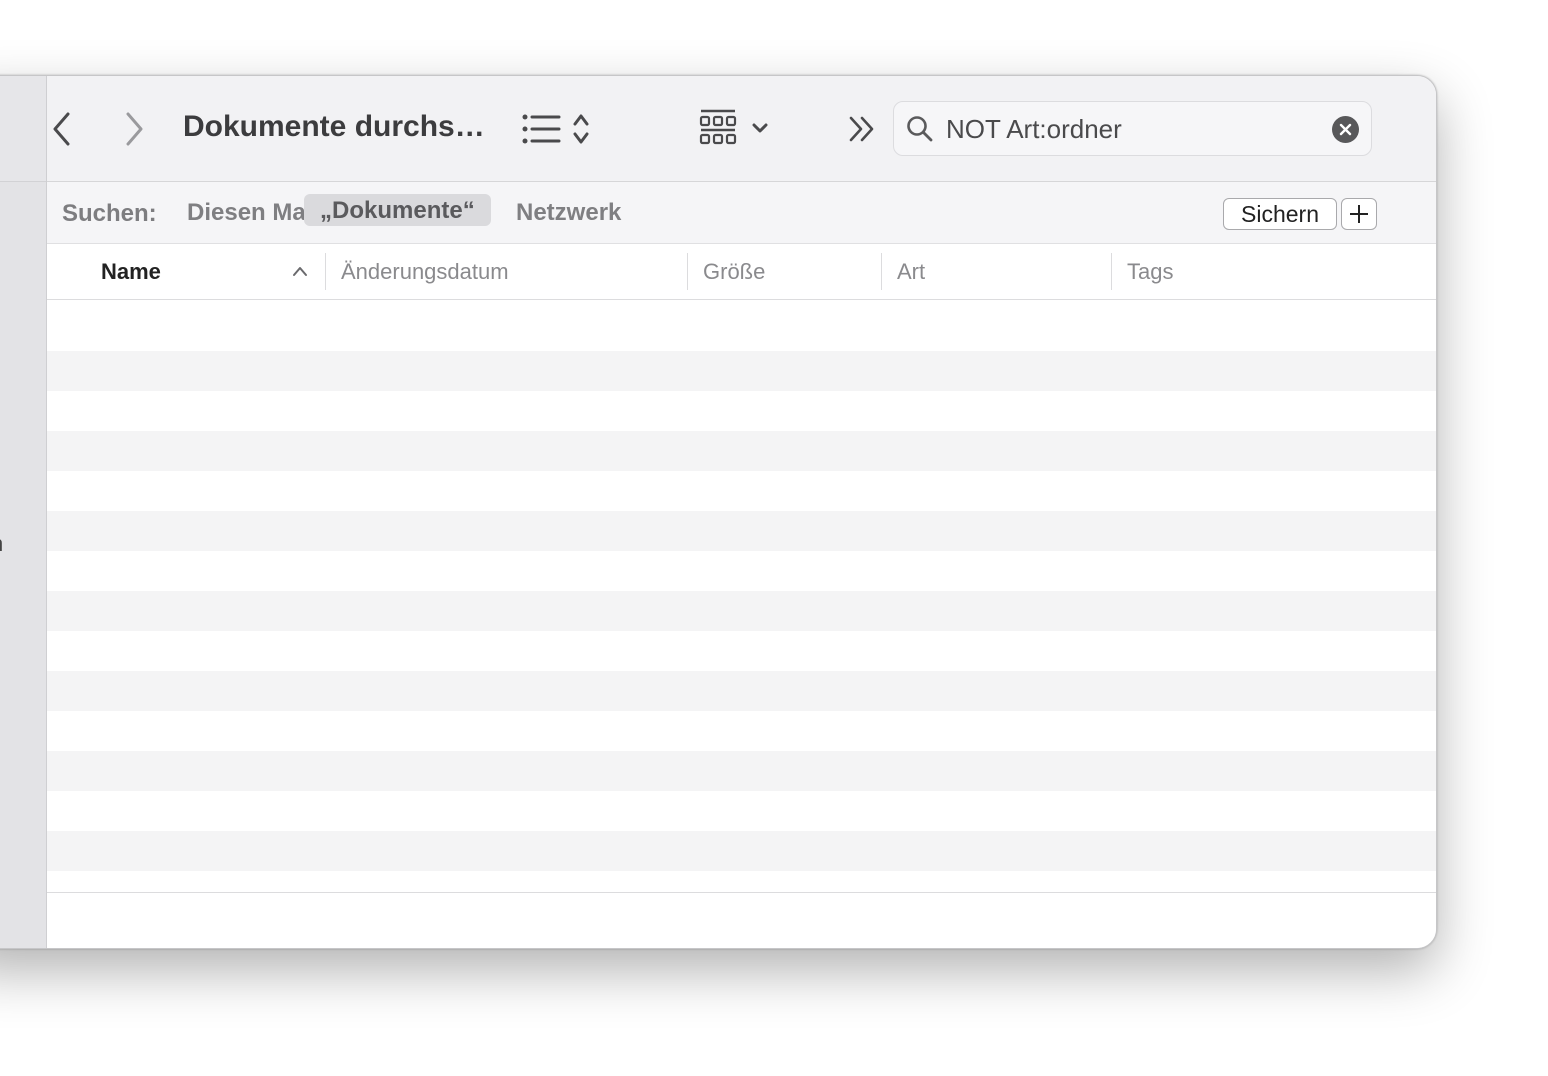  I want to click on add-criteria-button, so click(1359, 214).